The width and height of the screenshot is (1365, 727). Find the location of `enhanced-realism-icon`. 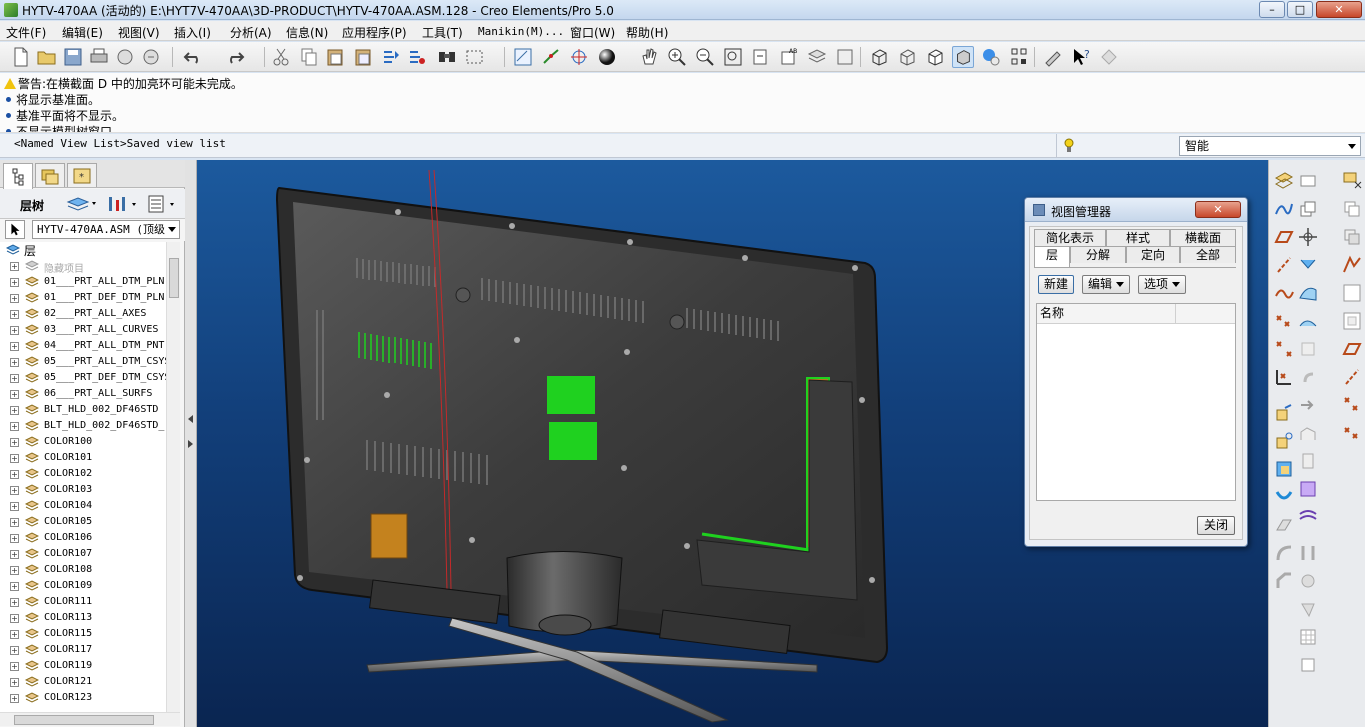

enhanced-realism-icon is located at coordinates (991, 57).